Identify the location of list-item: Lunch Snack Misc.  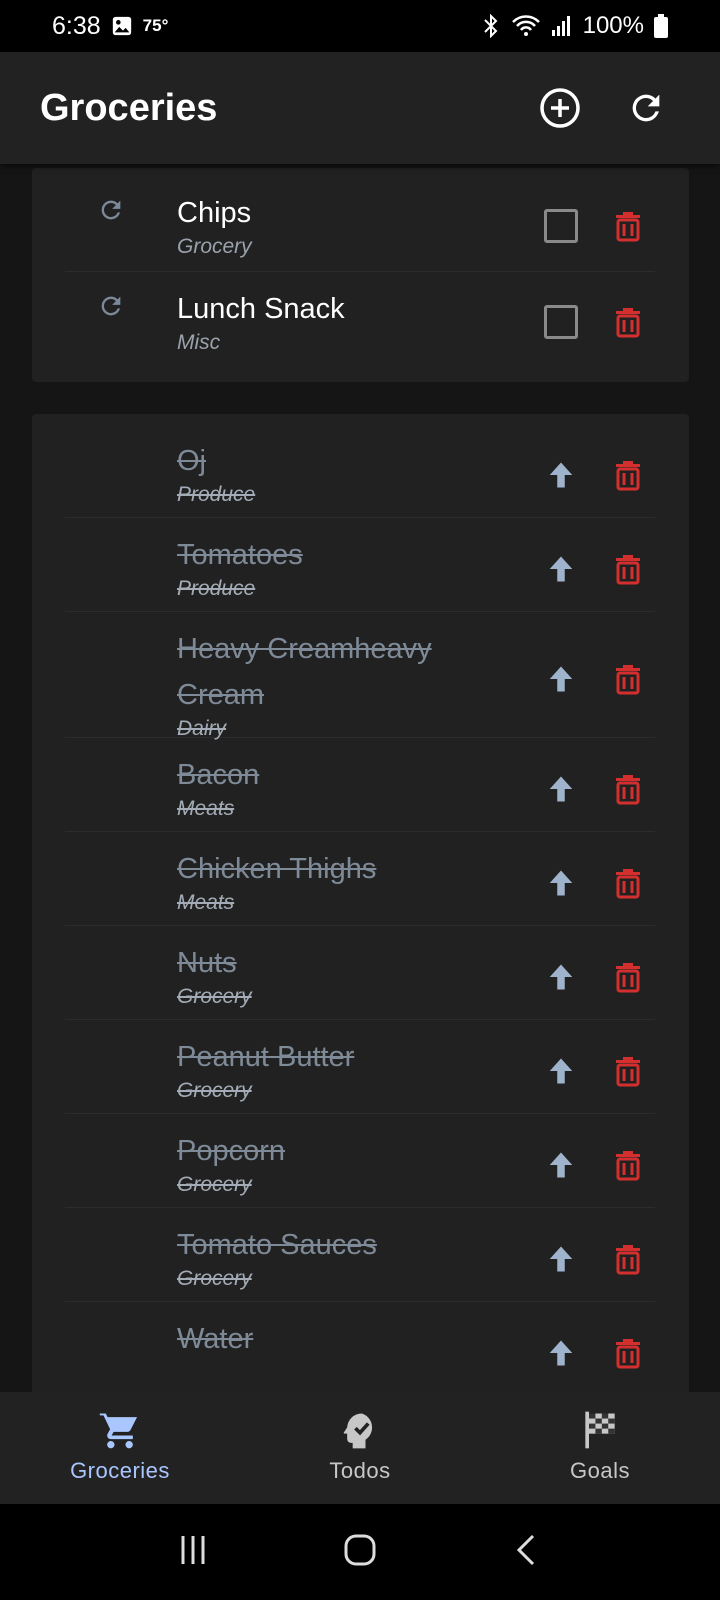
(360, 320).